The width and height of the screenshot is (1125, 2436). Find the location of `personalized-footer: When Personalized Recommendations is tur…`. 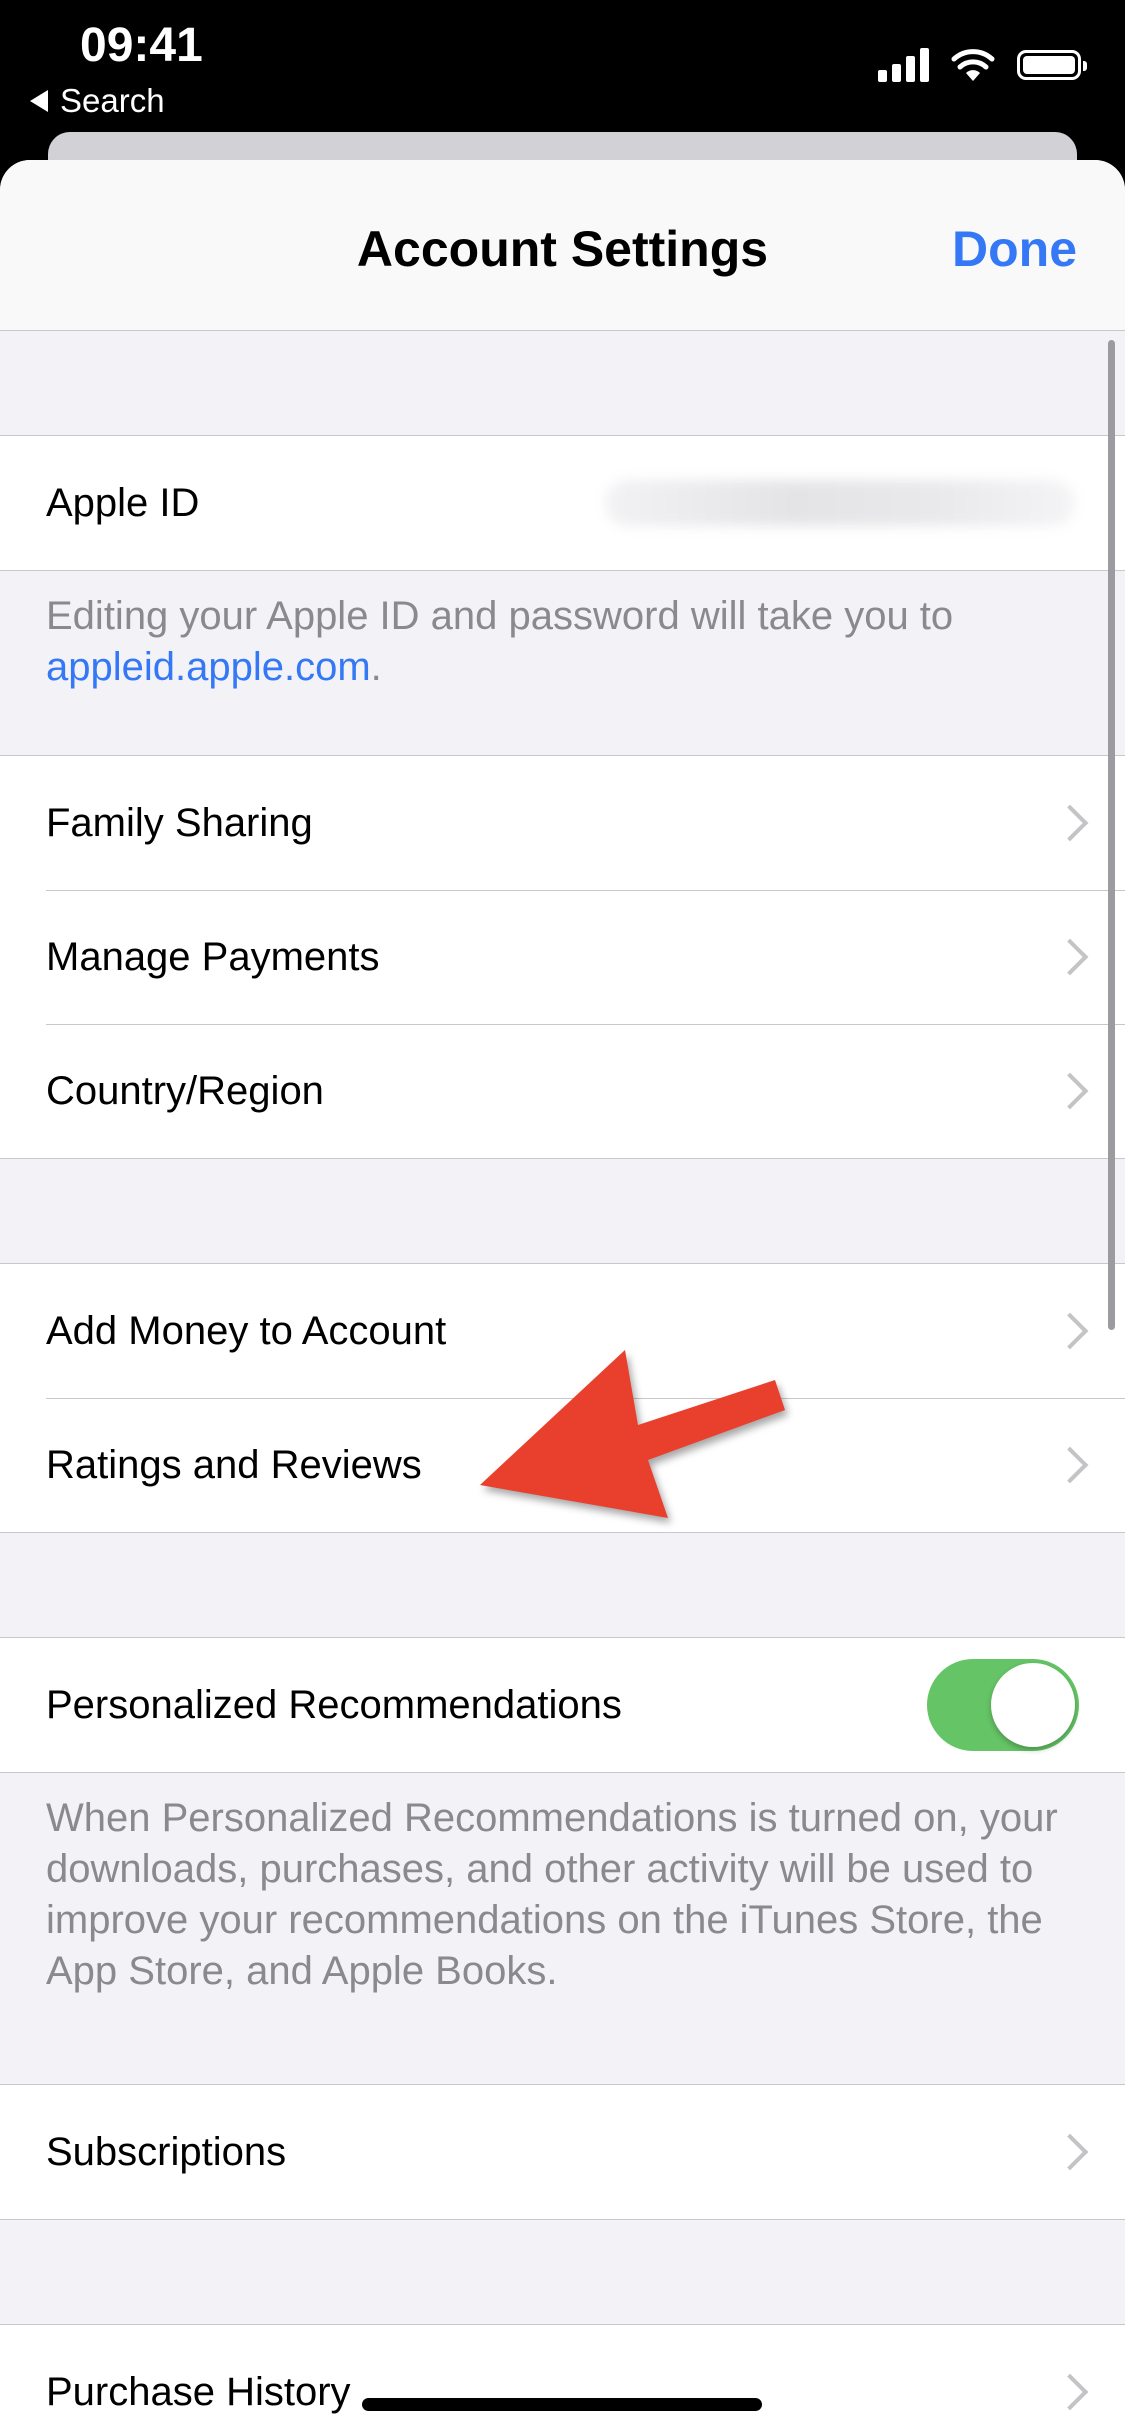

personalized-footer: When Personalized Recommendations is tur… is located at coordinates (552, 1894).